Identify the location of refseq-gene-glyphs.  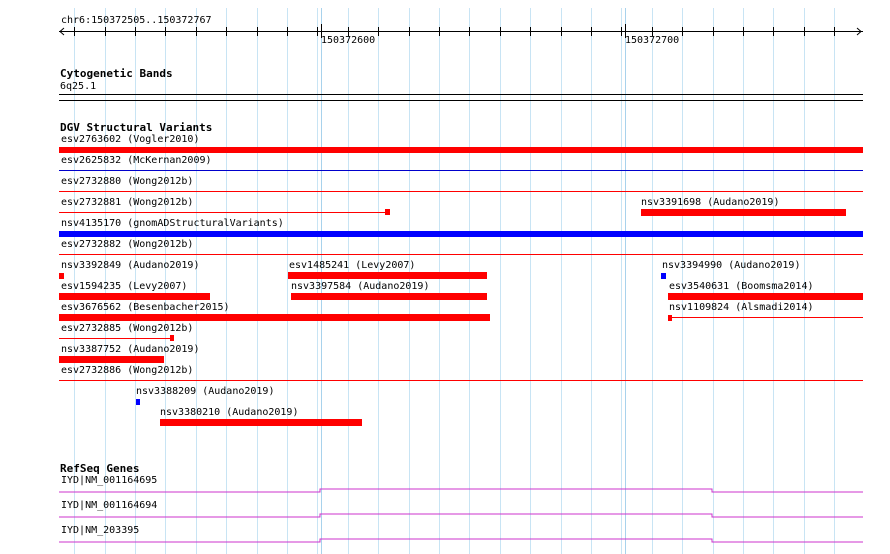
(461, 515).